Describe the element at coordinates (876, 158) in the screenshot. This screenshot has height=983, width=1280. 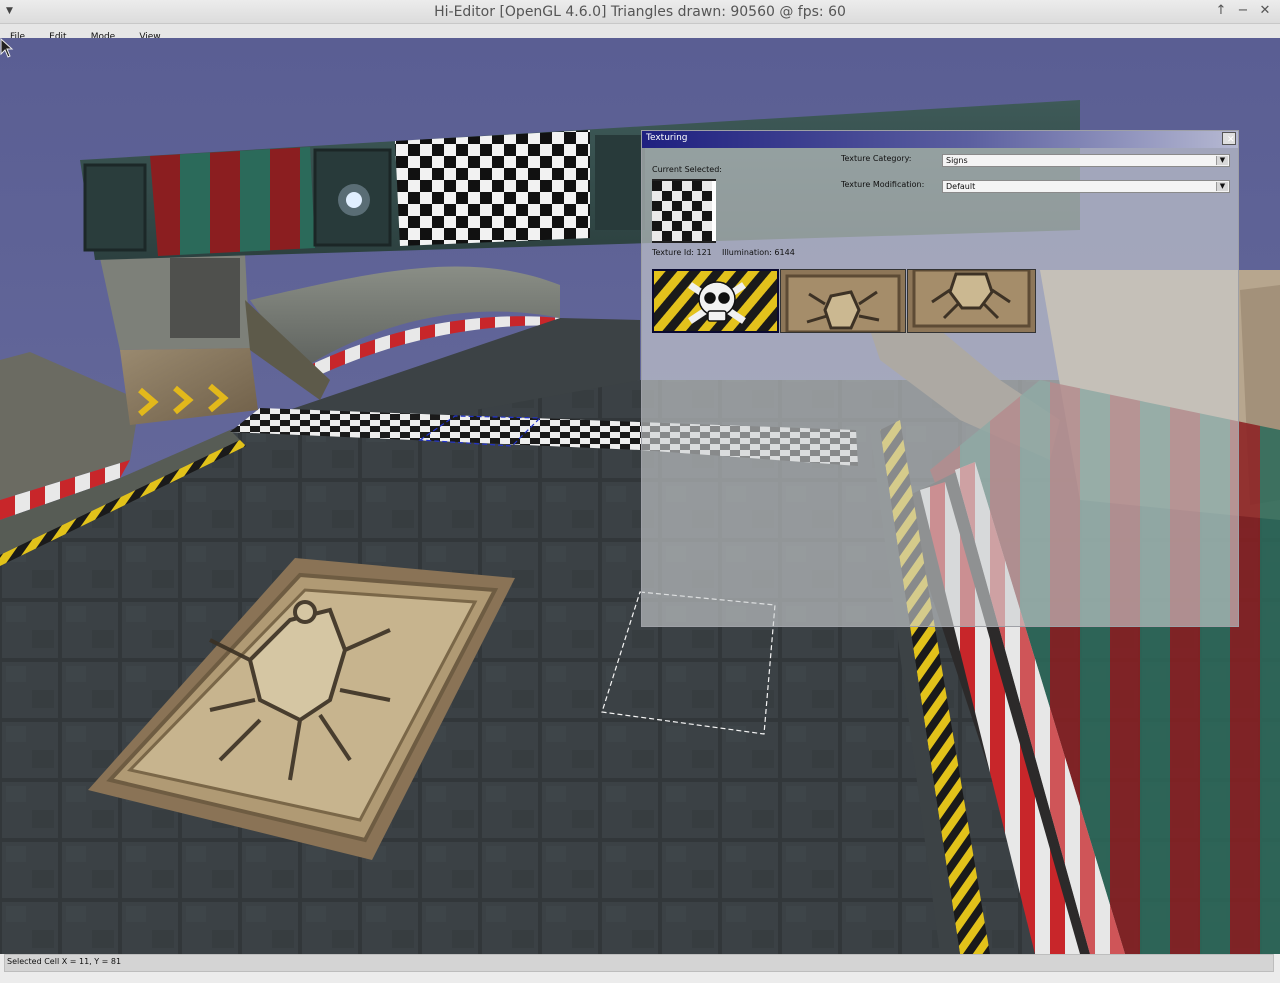
I see `texture-category-label: Texture Category:` at that location.